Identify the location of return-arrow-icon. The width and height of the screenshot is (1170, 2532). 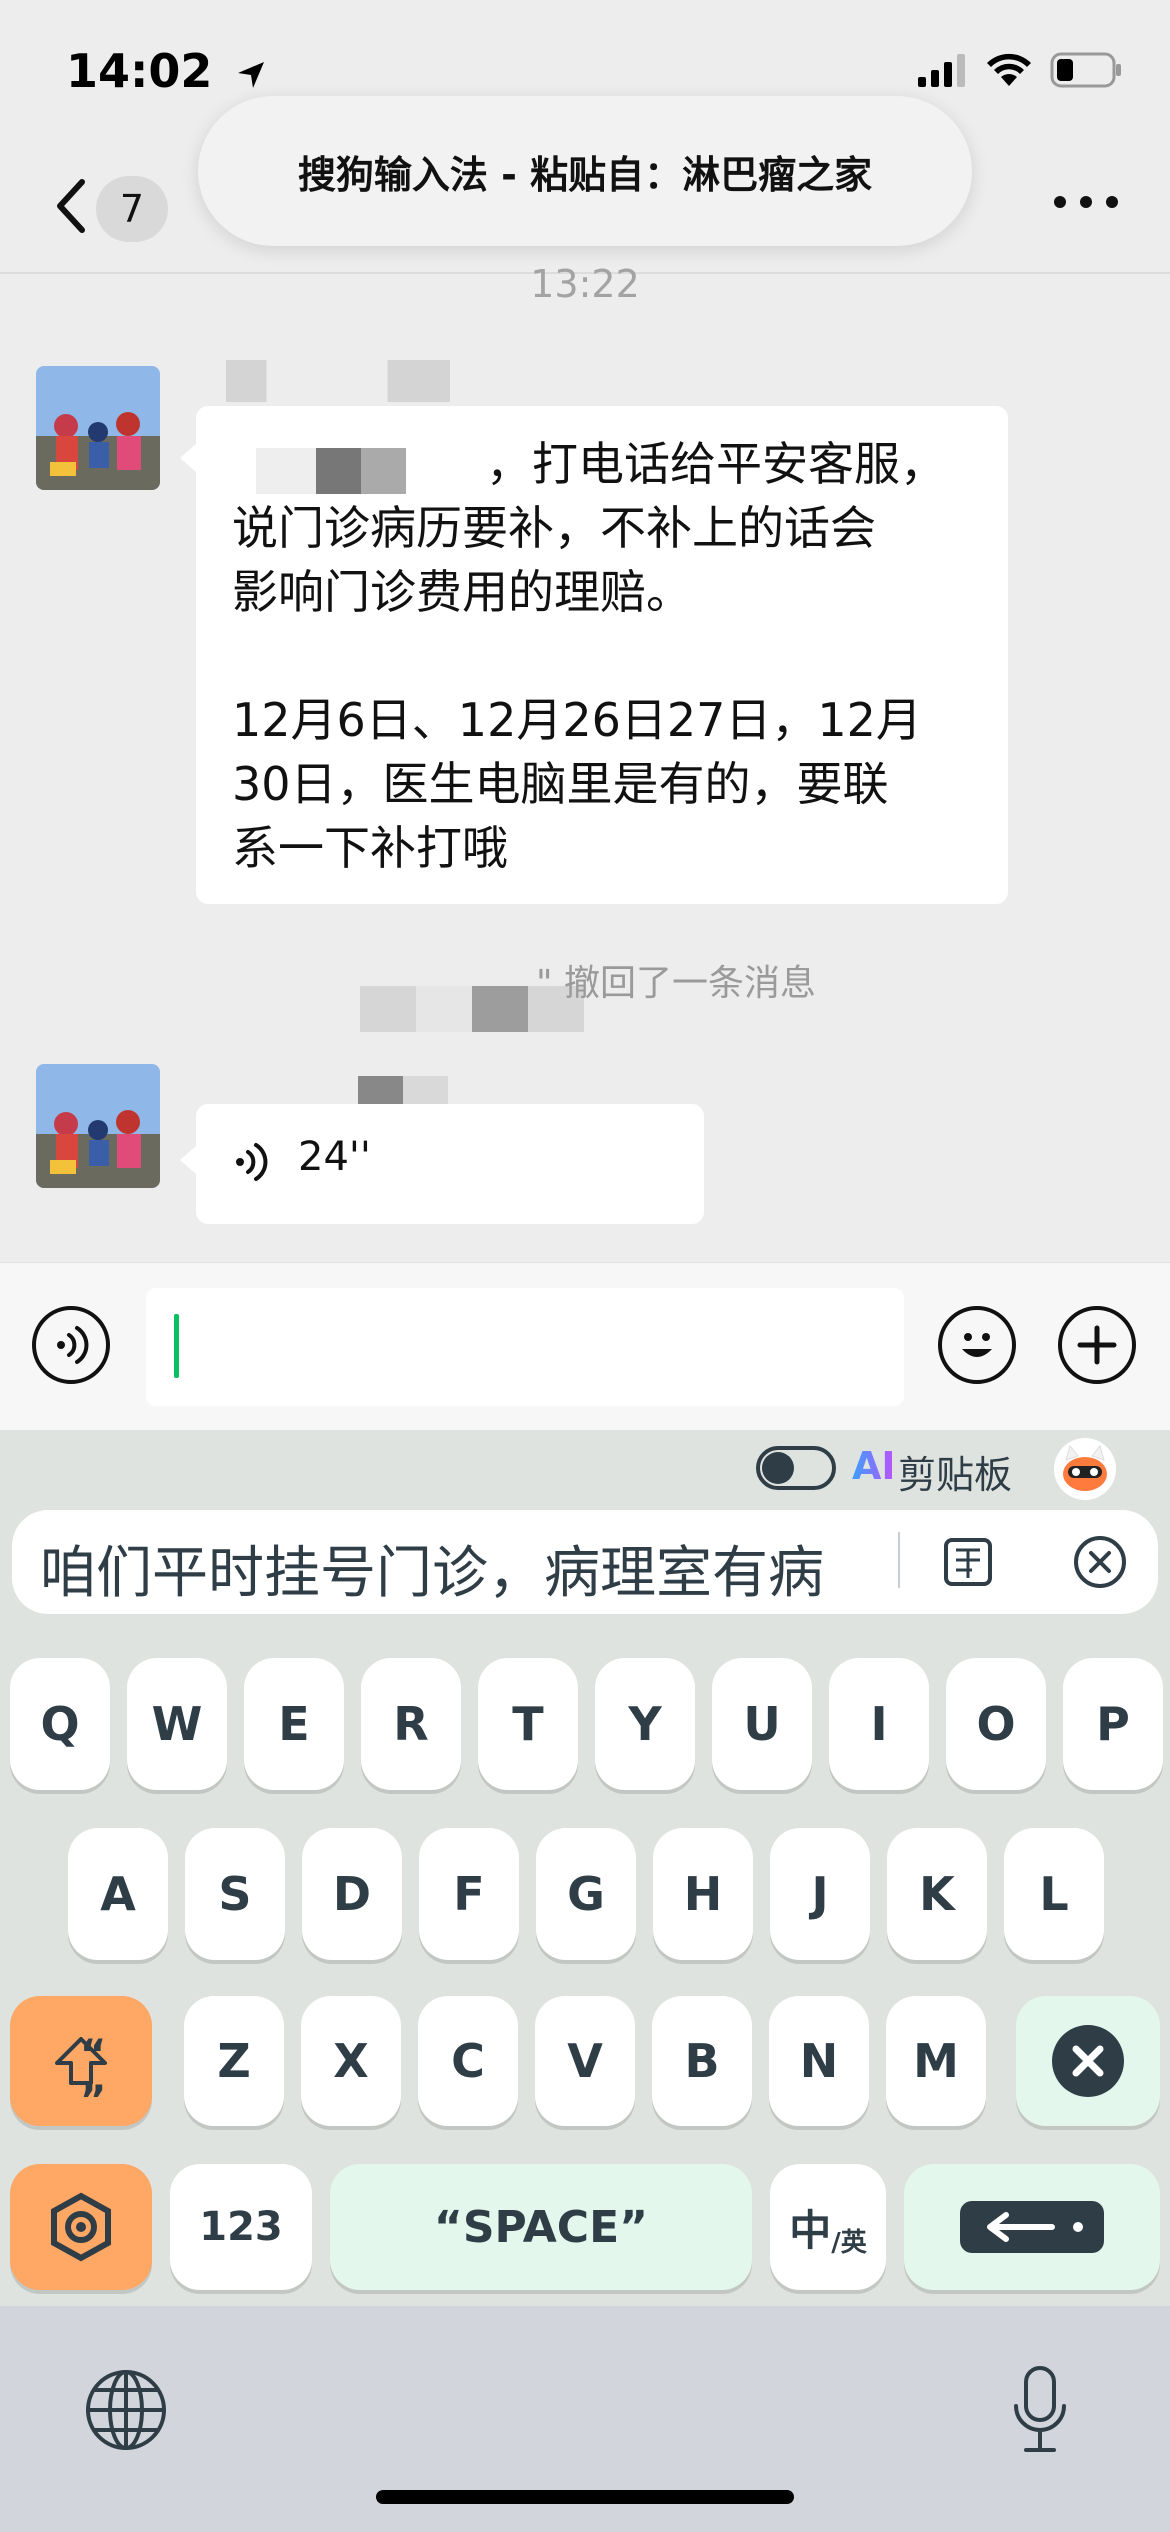
(1032, 2227).